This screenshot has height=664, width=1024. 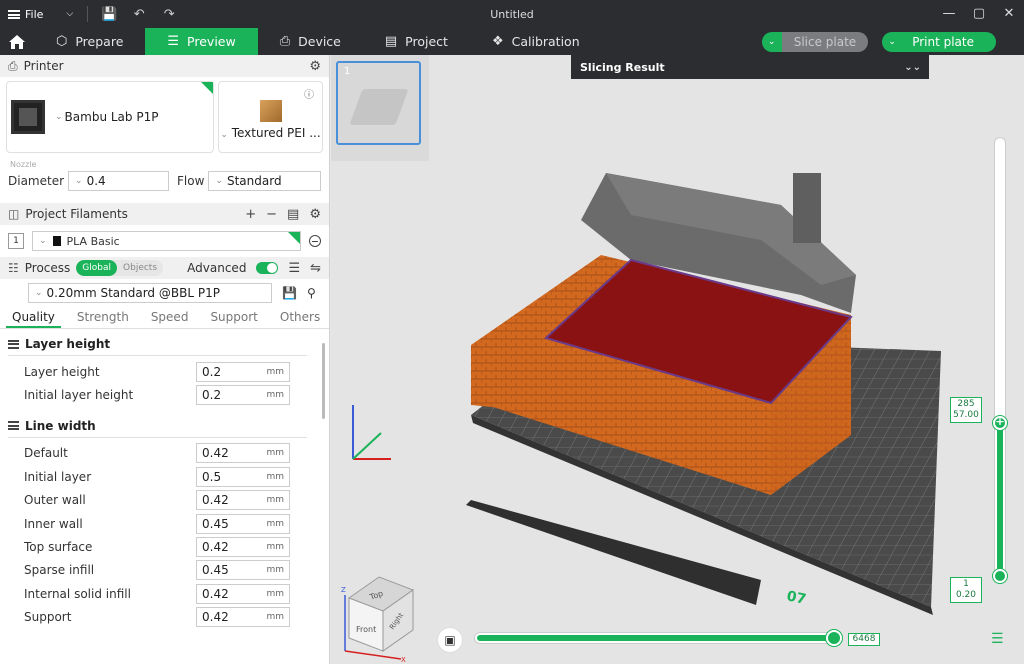 What do you see at coordinates (309, 93) in the screenshot?
I see `info-icon: ⓘ` at bounding box center [309, 93].